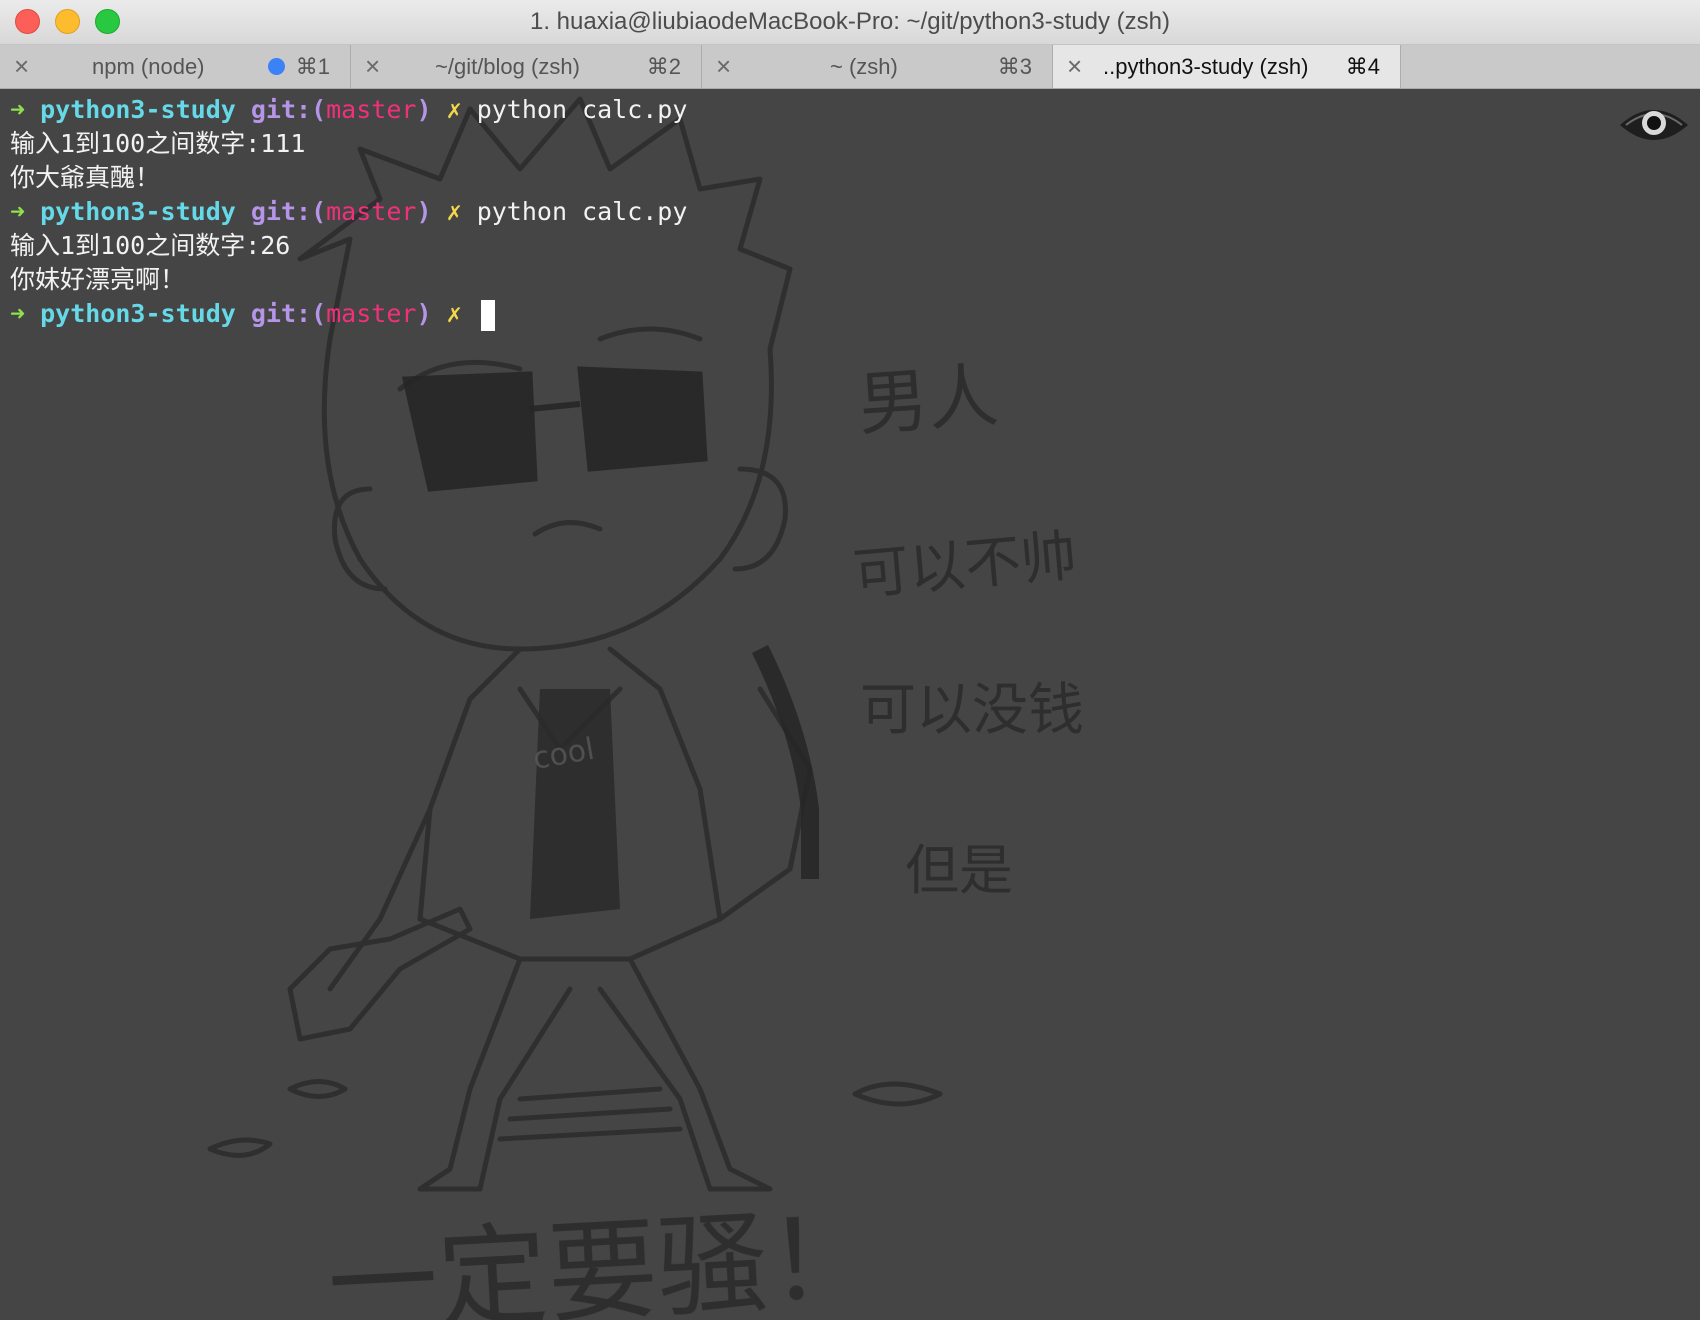 This screenshot has height=1320, width=1700. Describe the element at coordinates (276, 66) in the screenshot. I see `activity-indicator-icon` at that location.